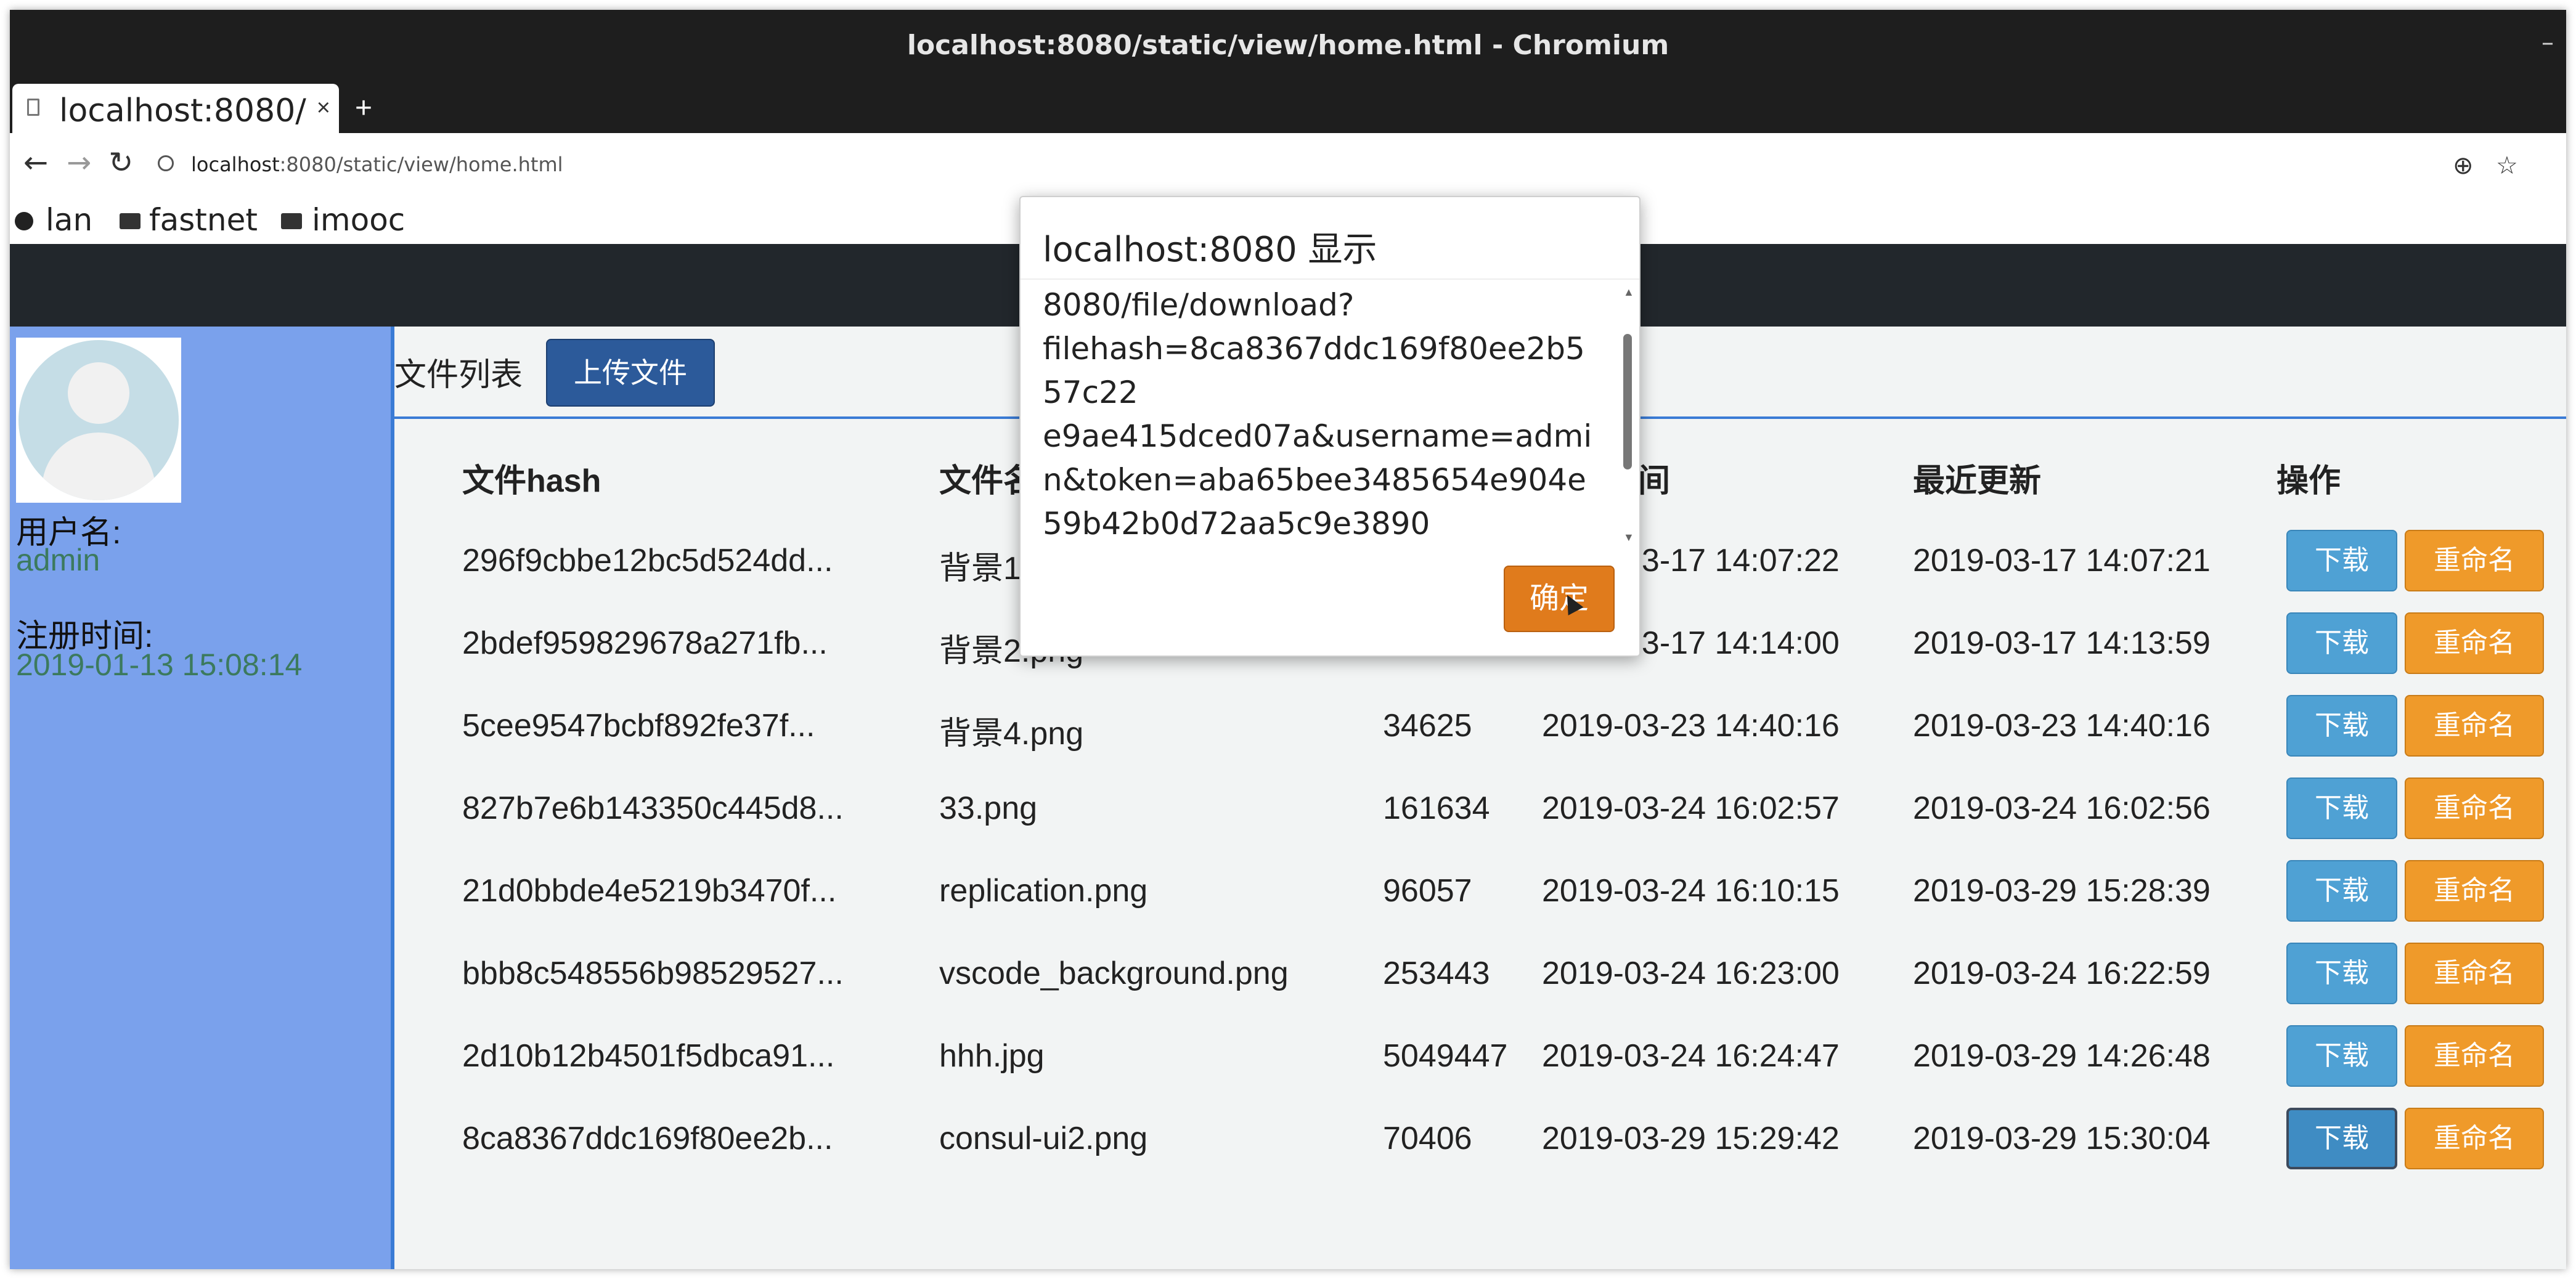  I want to click on cell-filename: vscode_background.png, so click(1114, 973).